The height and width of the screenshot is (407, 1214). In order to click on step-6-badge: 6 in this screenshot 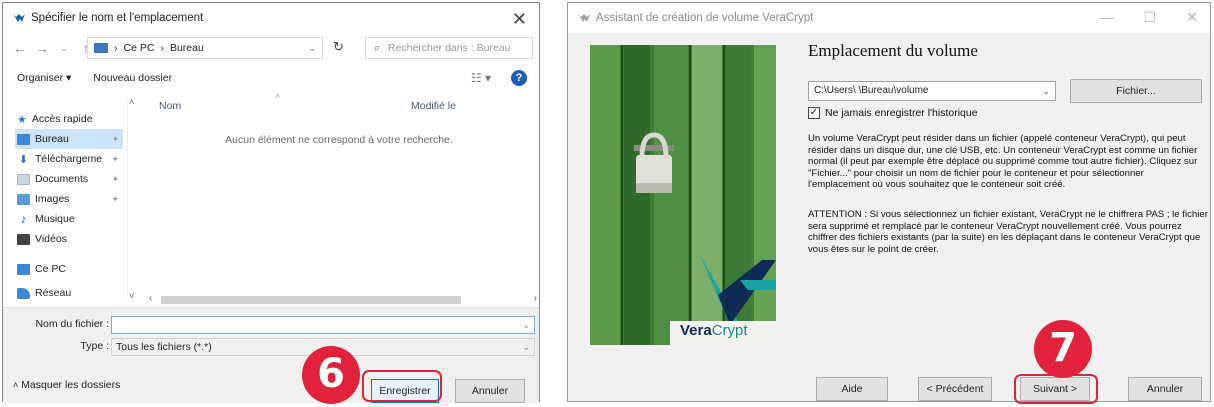, I will do `click(331, 375)`.